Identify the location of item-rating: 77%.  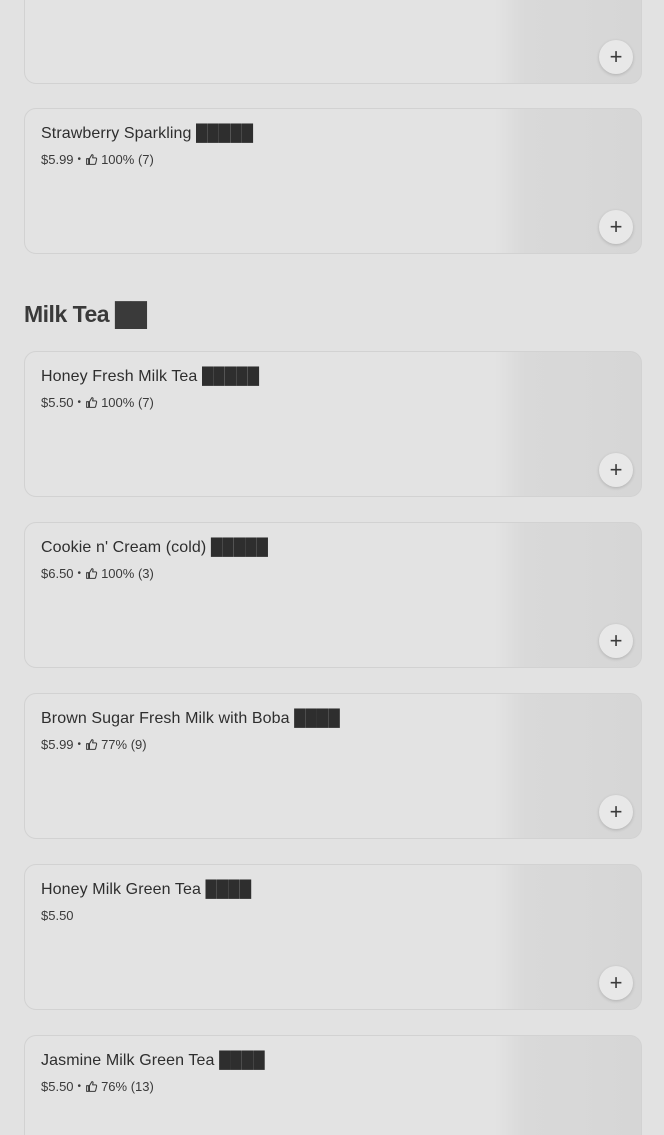
(114, 744).